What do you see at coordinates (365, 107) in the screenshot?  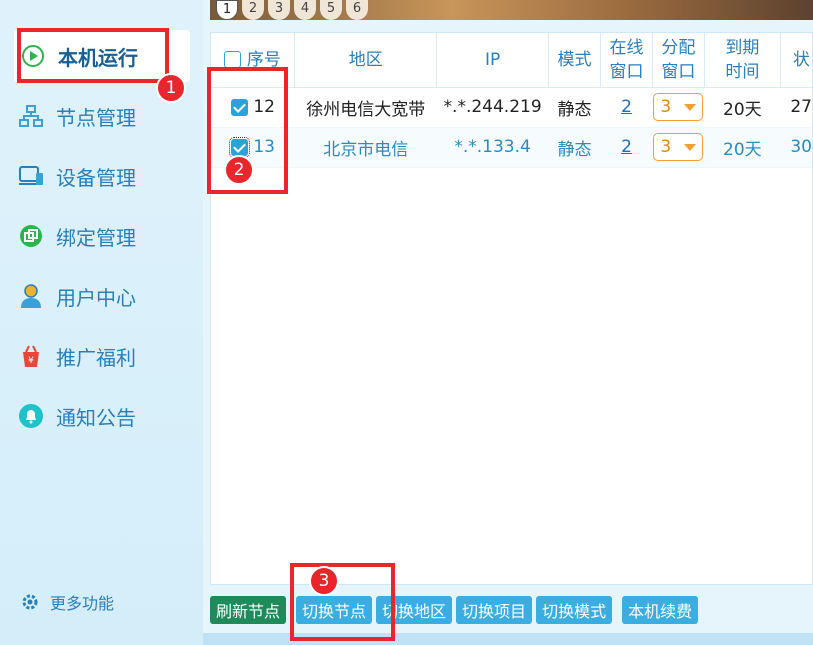 I see `cell-region: 徐州电信大宽带` at bounding box center [365, 107].